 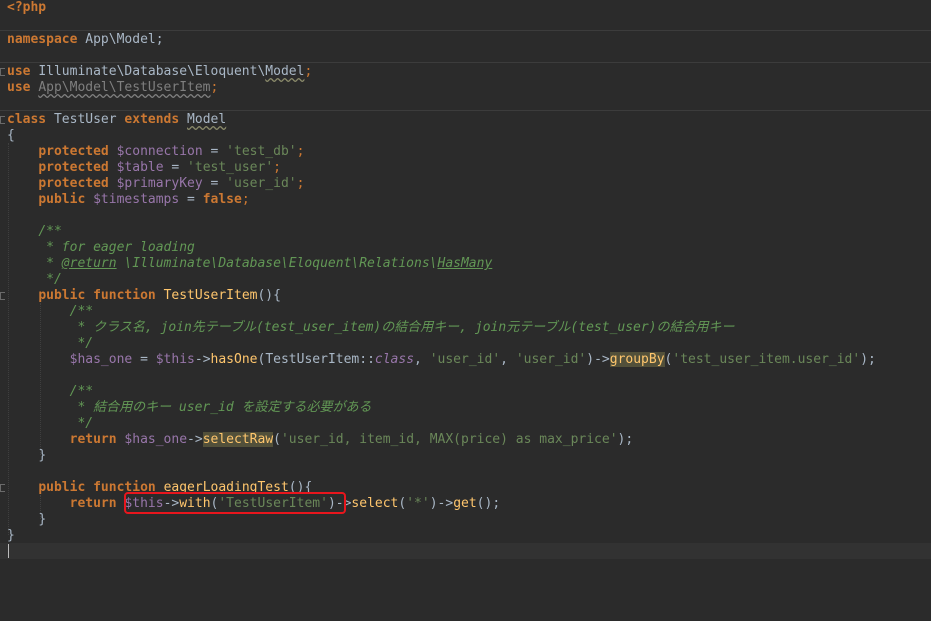 What do you see at coordinates (8, 551) in the screenshot?
I see `text-caret` at bounding box center [8, 551].